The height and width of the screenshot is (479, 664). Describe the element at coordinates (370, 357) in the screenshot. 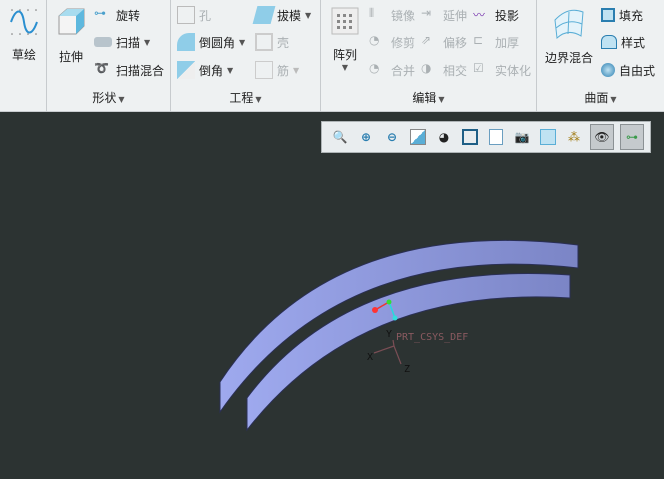

I see `axis-x-label: X` at that location.